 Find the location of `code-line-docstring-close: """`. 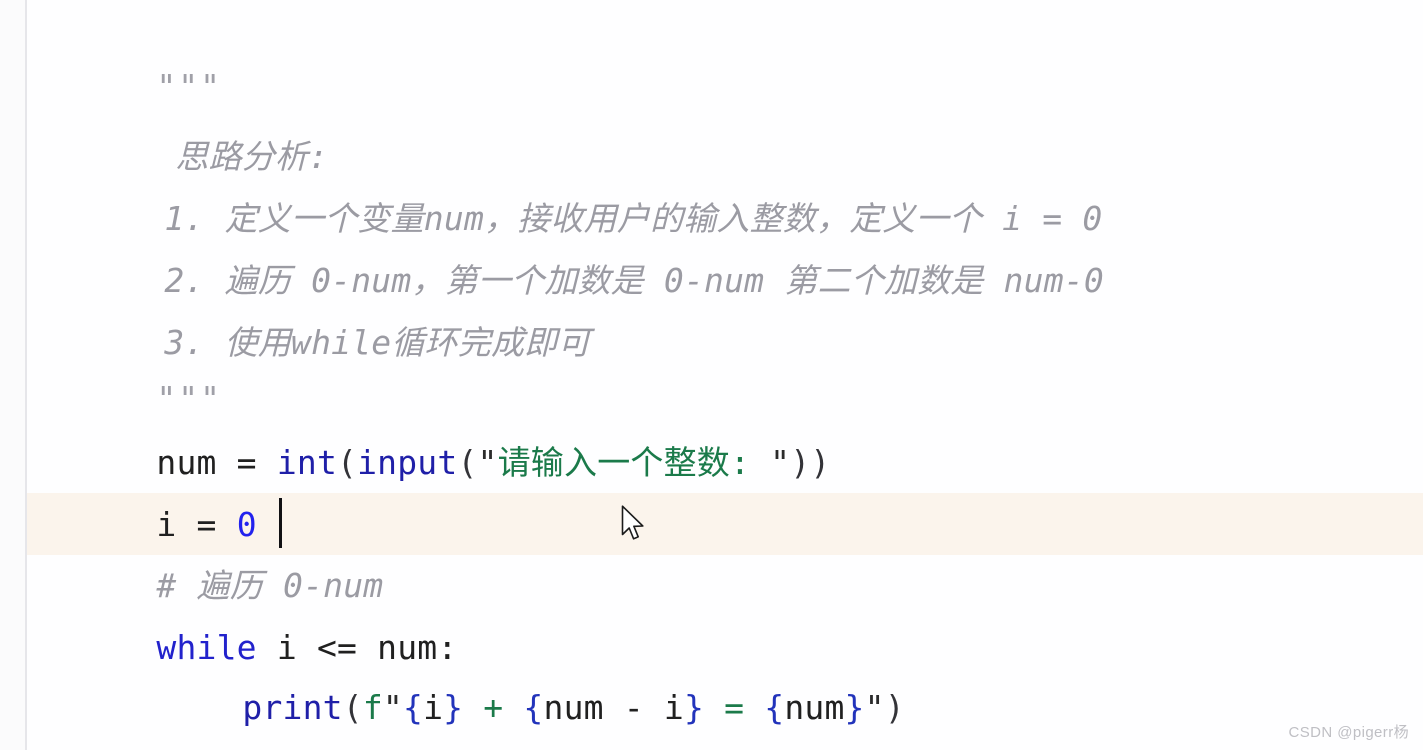

code-line-docstring-close: """ is located at coordinates (129, 362).